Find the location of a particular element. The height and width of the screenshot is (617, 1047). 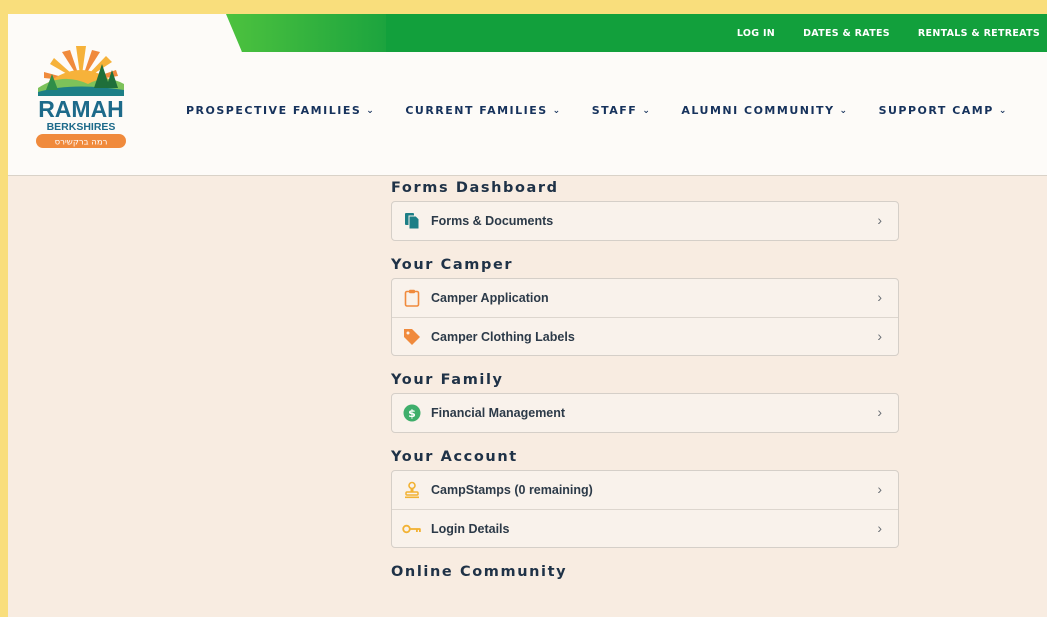

forms-card: Forms & Documents › is located at coordinates (645, 221).